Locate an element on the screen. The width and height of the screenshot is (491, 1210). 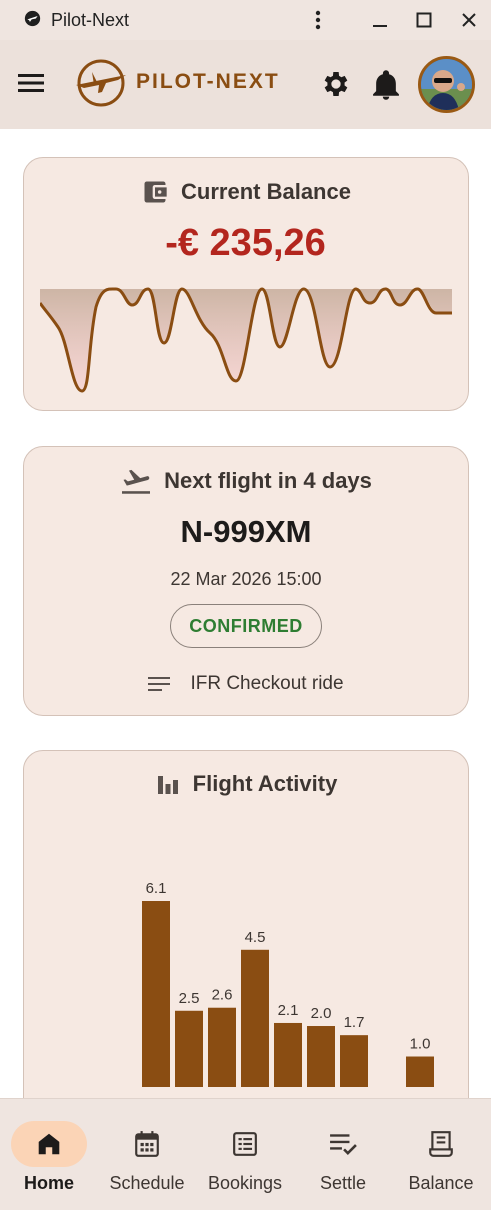
close-button is located at coordinates (469, 20).